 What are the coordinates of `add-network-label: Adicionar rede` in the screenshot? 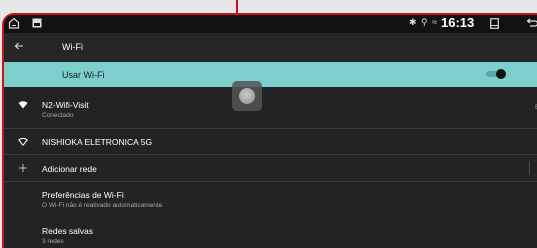 It's located at (69, 169).